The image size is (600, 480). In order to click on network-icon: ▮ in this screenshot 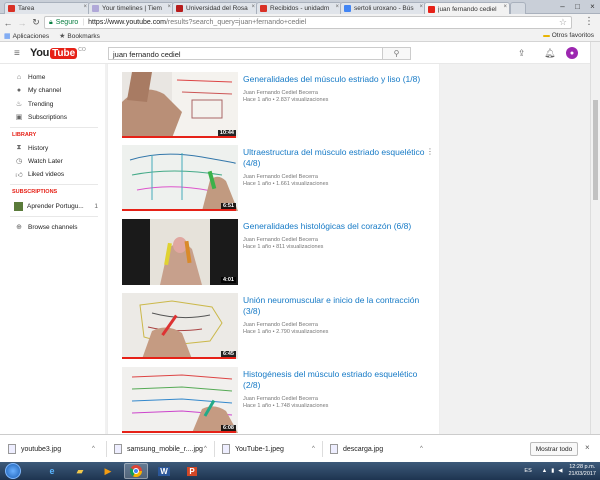, I will do `click(552, 471)`.